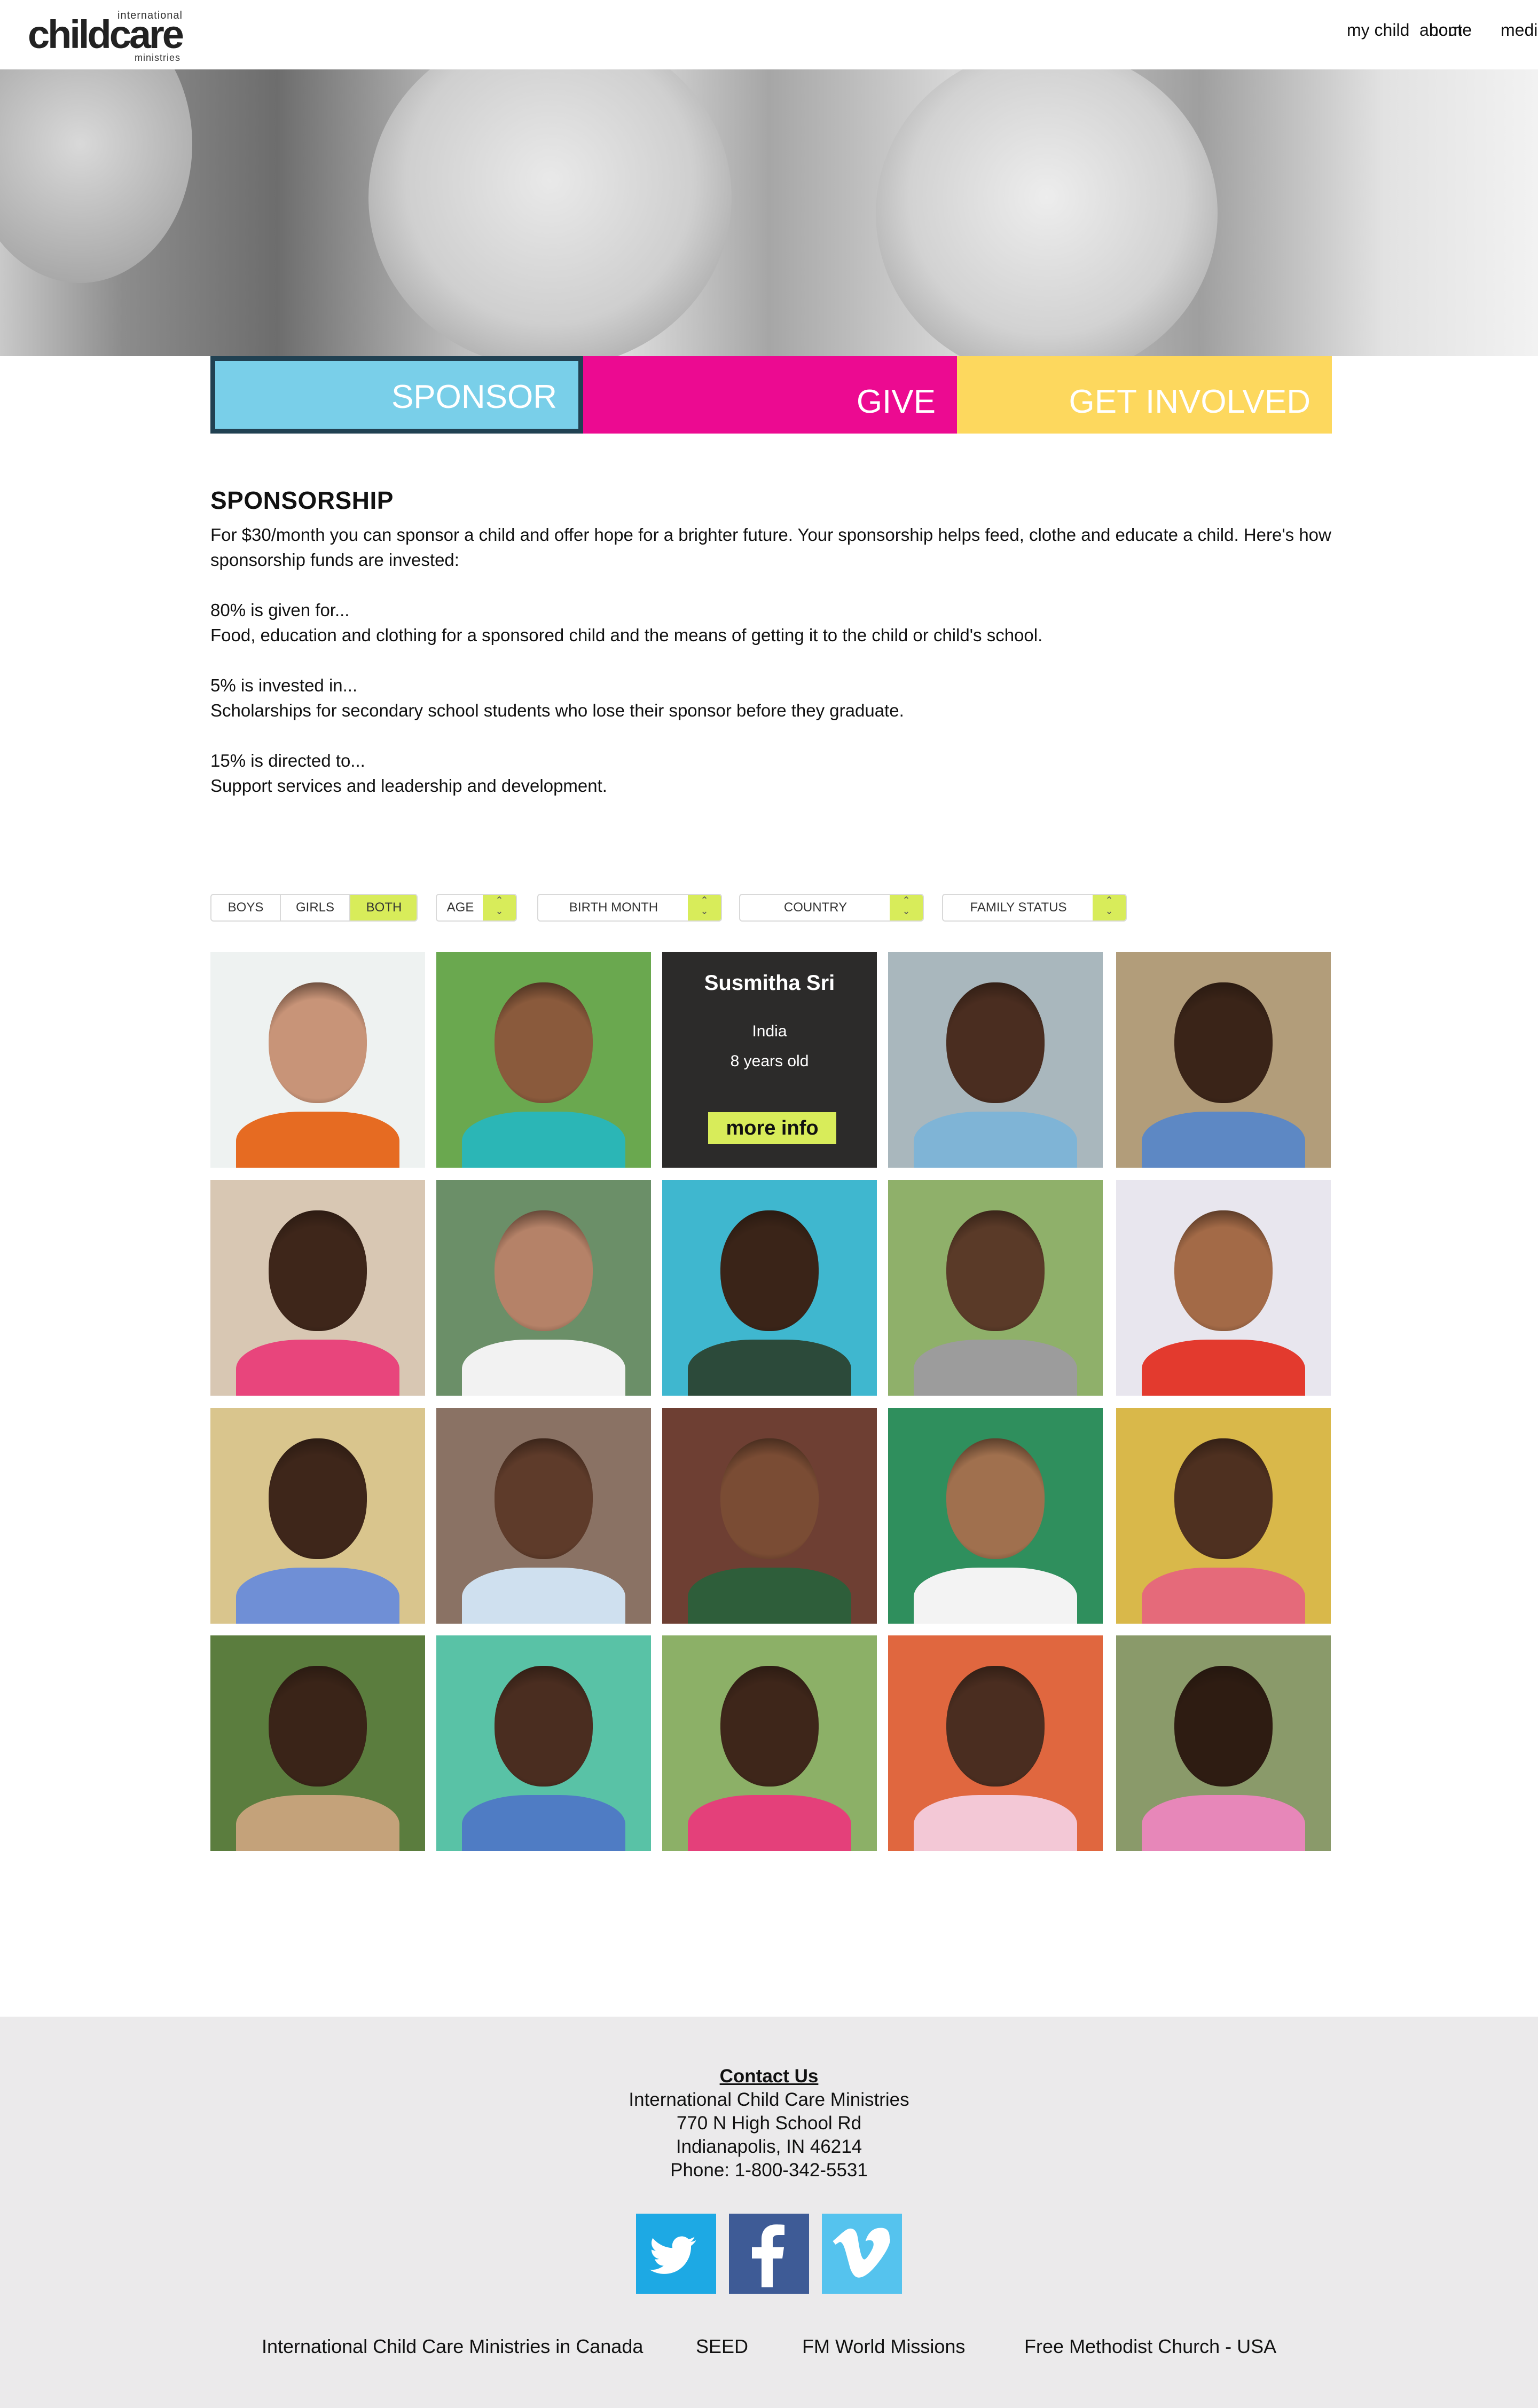 Image resolution: width=1538 pixels, height=2408 pixels. What do you see at coordinates (769, 1031) in the screenshot?
I see `child-country: India` at bounding box center [769, 1031].